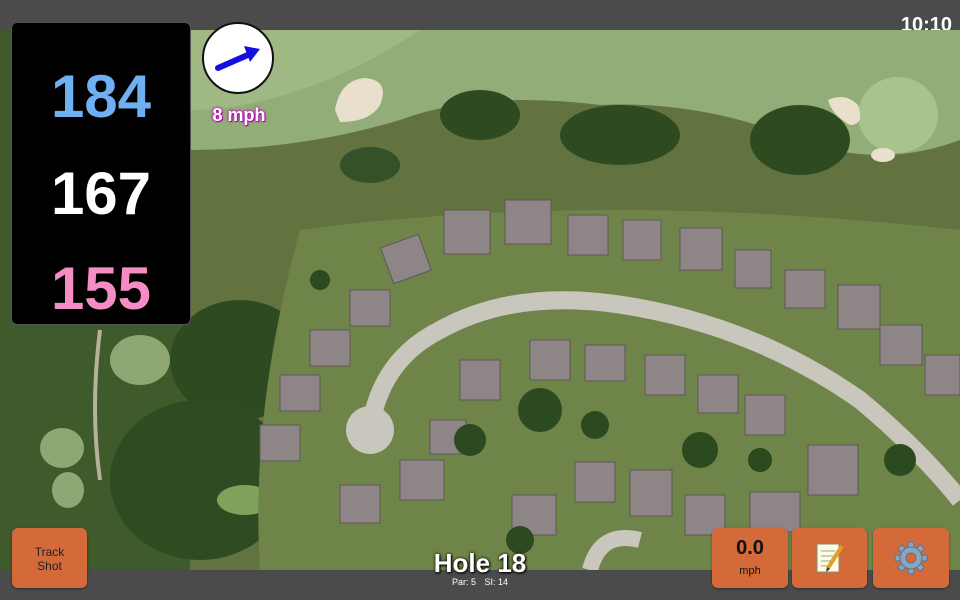  Describe the element at coordinates (101, 193) in the screenshot. I see `distance-middle: 167` at that location.